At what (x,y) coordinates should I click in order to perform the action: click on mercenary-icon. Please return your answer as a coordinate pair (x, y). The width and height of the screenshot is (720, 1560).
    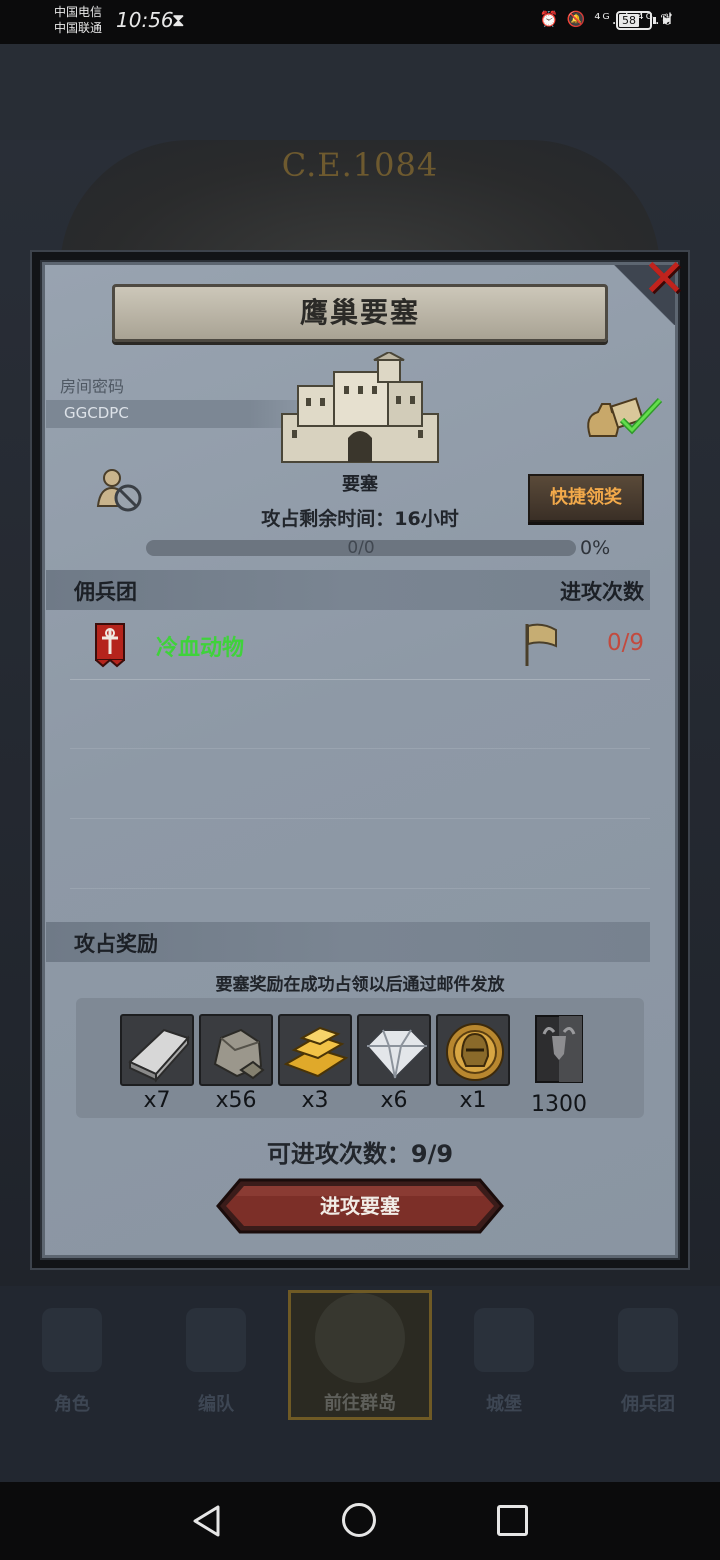
    Looking at the image, I should click on (648, 1340).